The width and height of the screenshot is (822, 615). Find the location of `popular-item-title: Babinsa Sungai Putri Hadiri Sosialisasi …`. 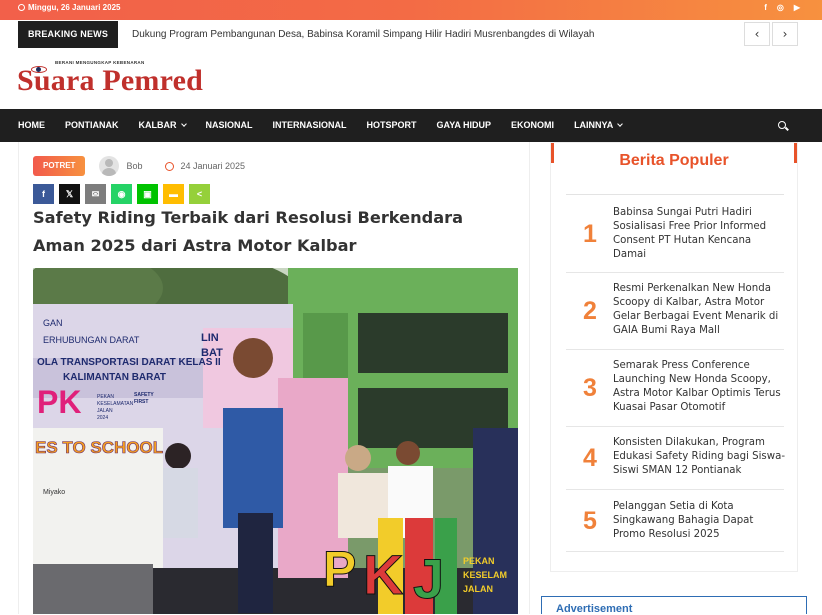

popular-item-title: Babinsa Sungai Putri Hadiri Sosialisasi … is located at coordinates (699, 234).